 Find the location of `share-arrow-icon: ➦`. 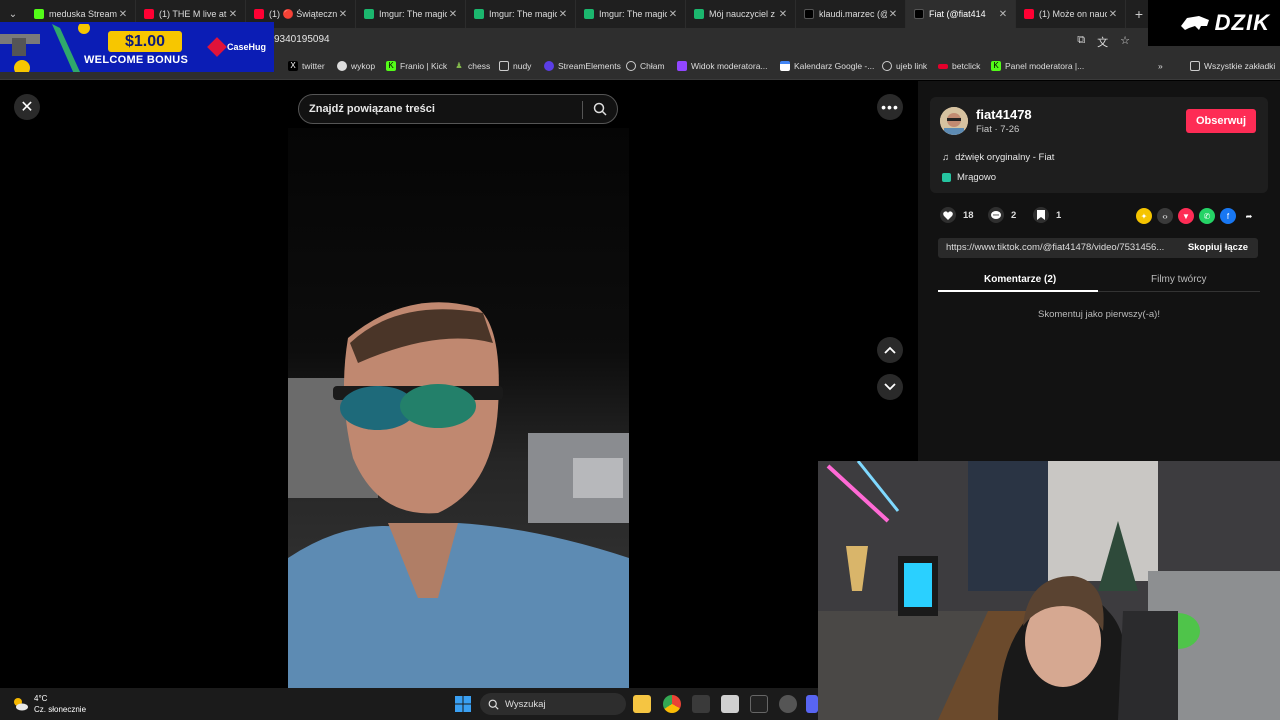

share-arrow-icon: ➦ is located at coordinates (1249, 216).